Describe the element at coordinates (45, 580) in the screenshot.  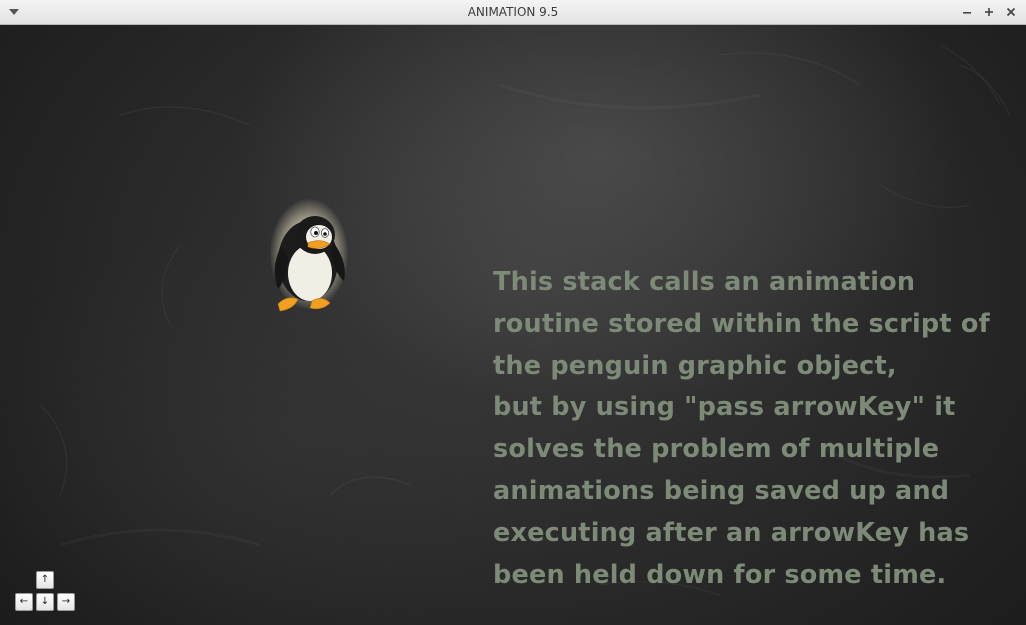
I see `arrow-up-button: ↑` at that location.